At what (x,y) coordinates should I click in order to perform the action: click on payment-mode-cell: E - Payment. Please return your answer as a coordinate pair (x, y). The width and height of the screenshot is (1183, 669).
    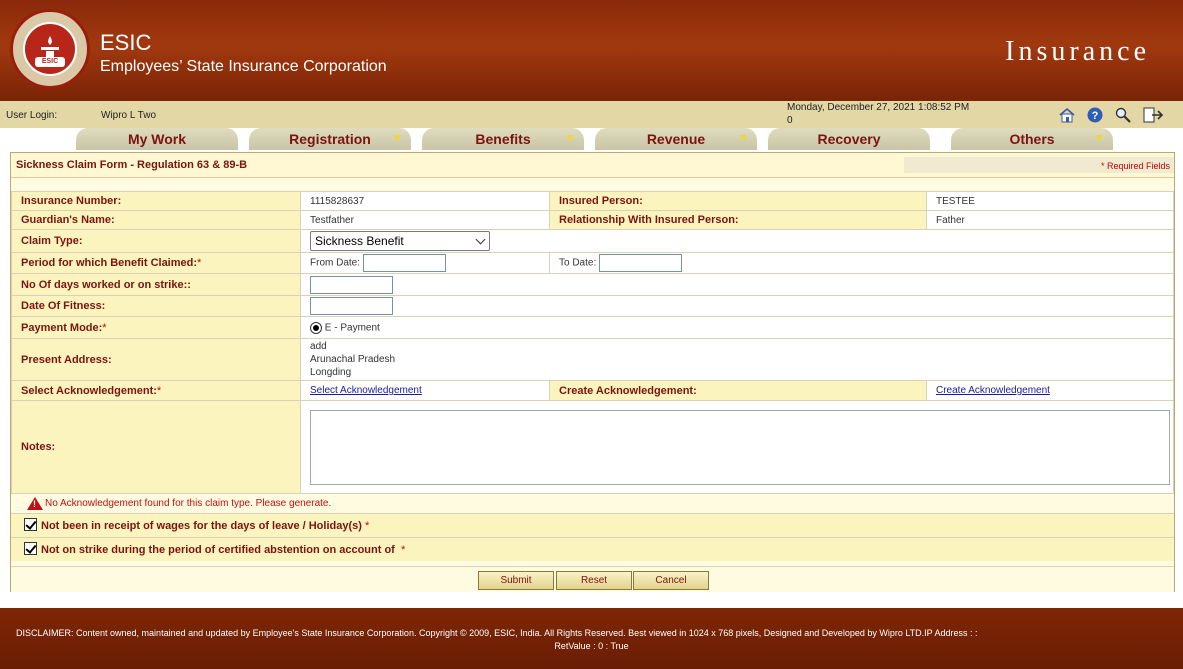
    Looking at the image, I should click on (737, 327).